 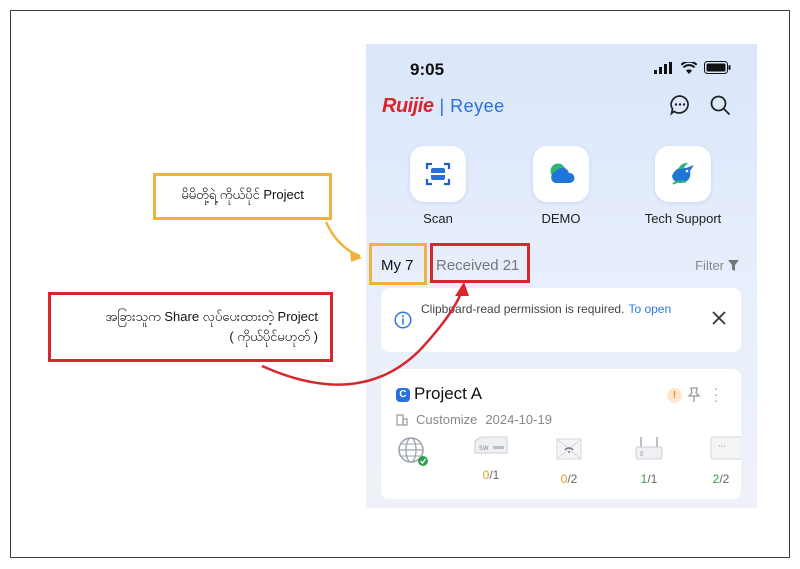 What do you see at coordinates (403, 395) in the screenshot?
I see `project-logo: C` at bounding box center [403, 395].